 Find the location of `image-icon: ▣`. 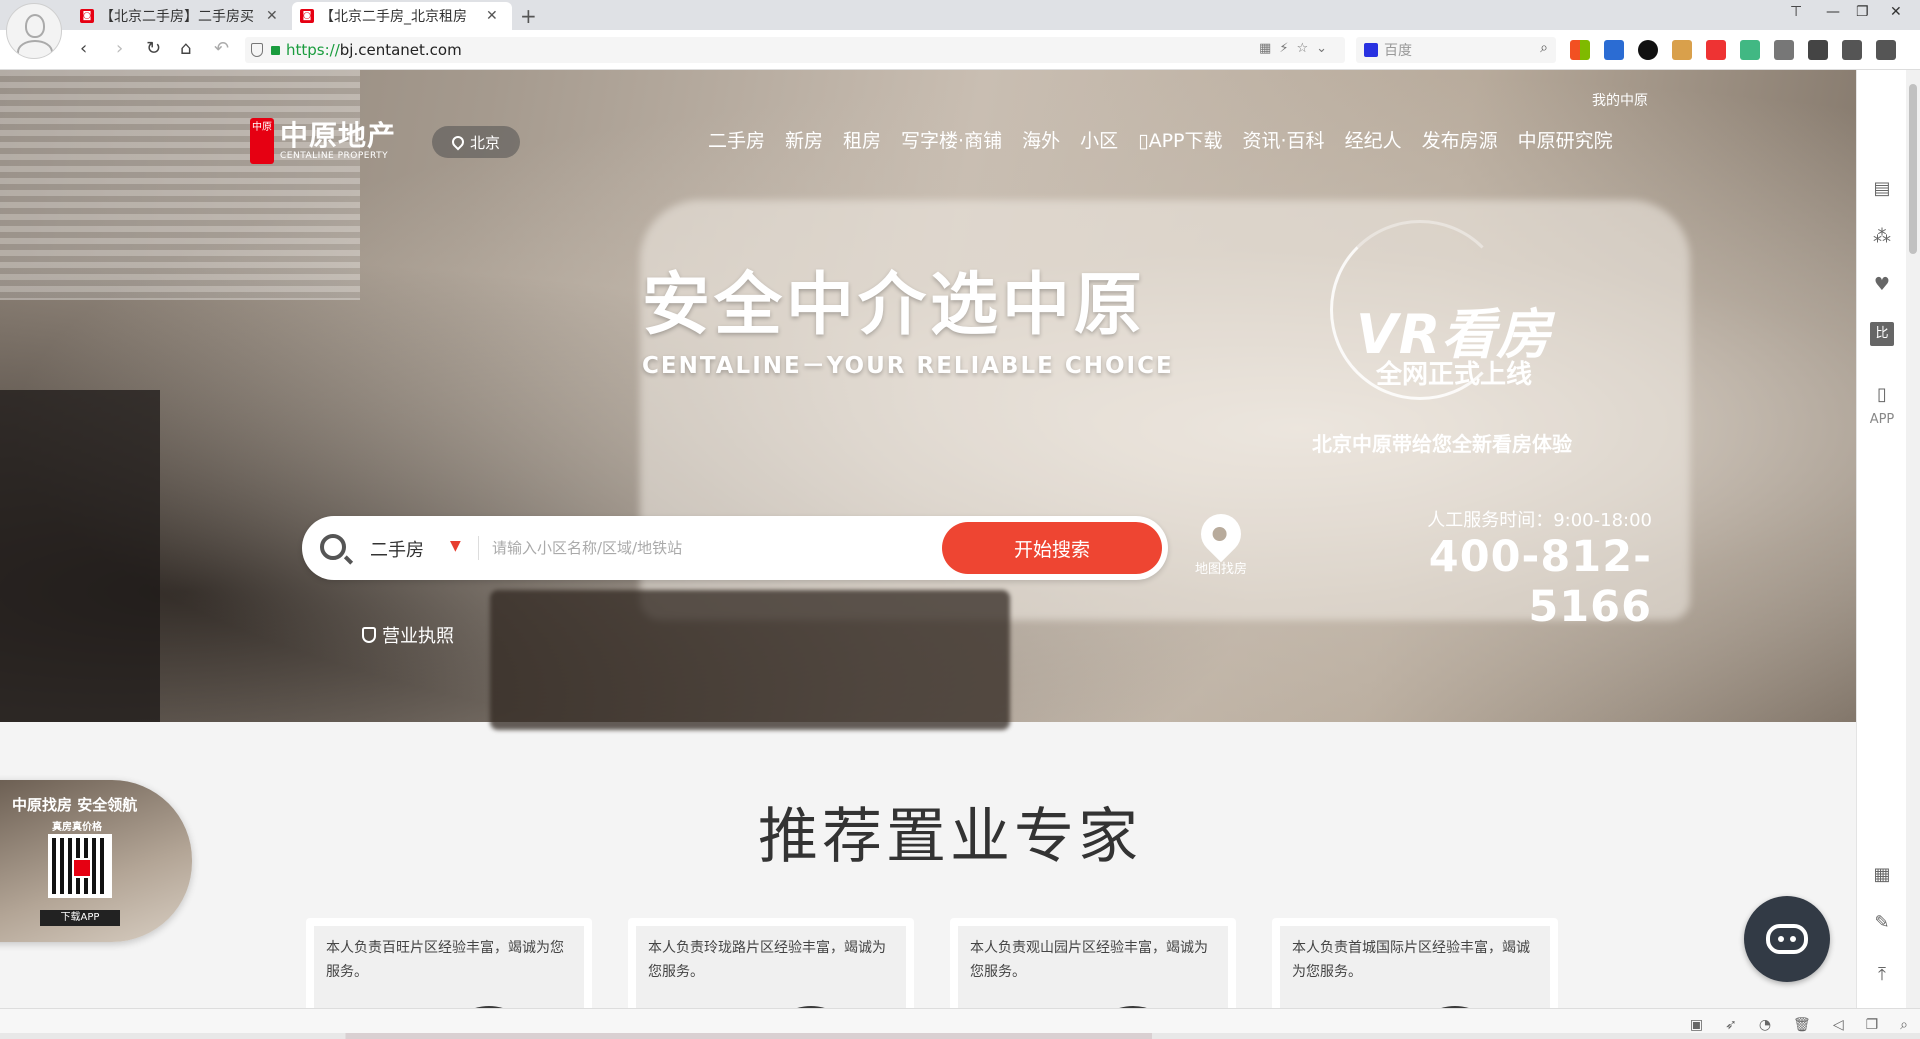

image-icon: ▣ is located at coordinates (1696, 1025).